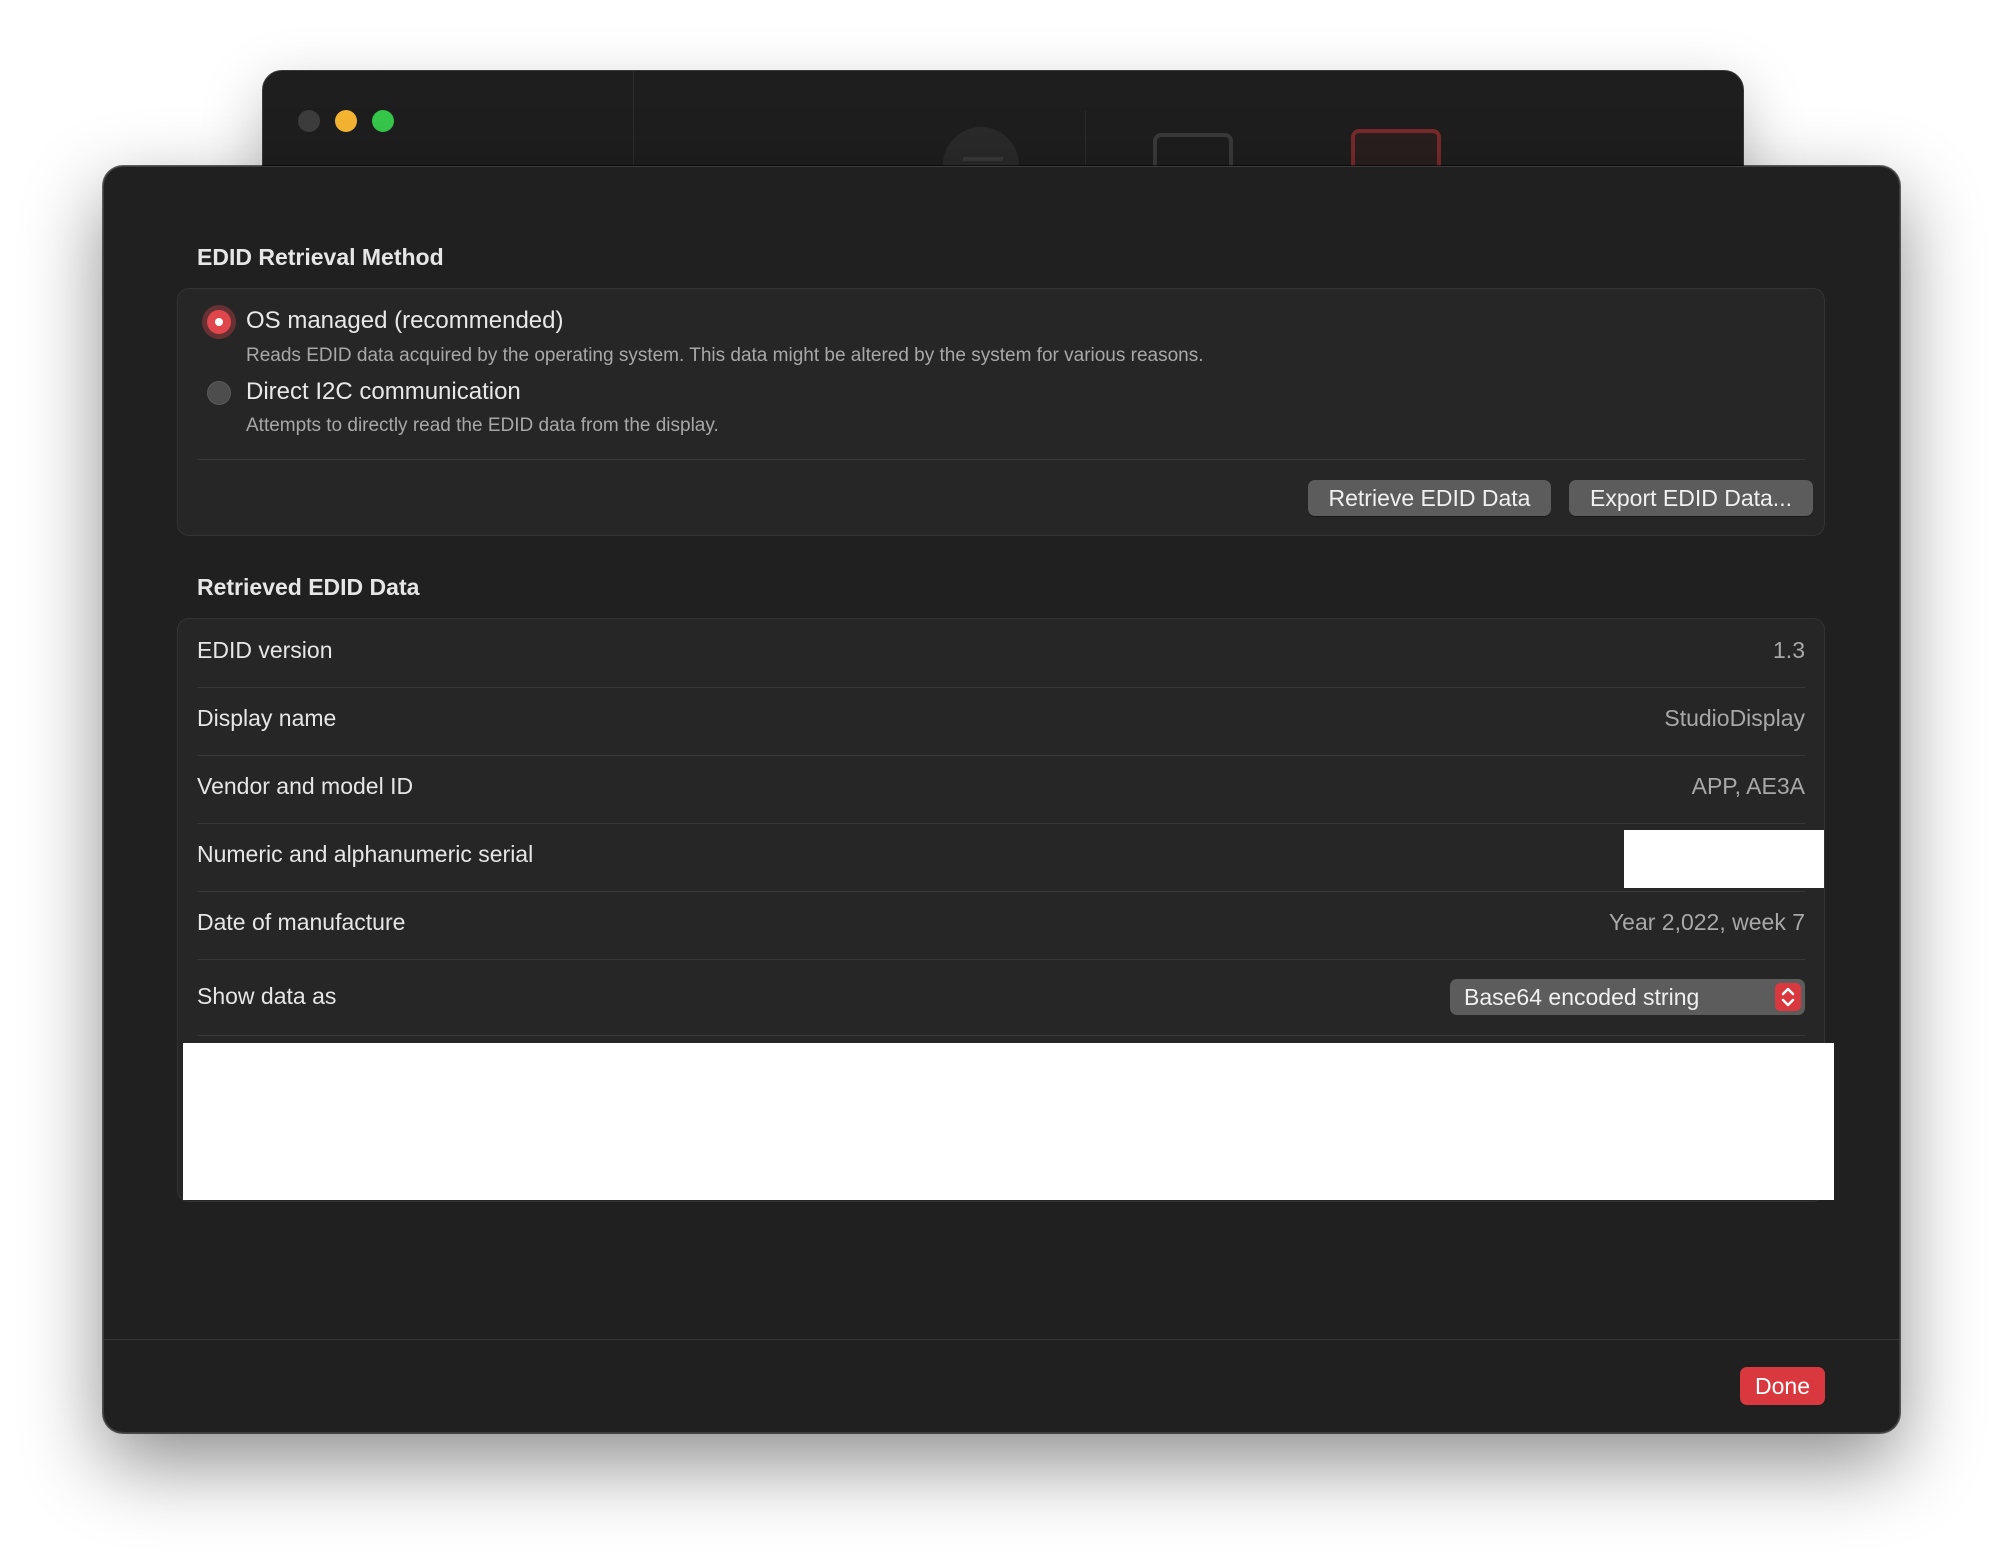  I want to click on table-row: Date of manufacture Year 2,022, week 7, so click(1001, 925).